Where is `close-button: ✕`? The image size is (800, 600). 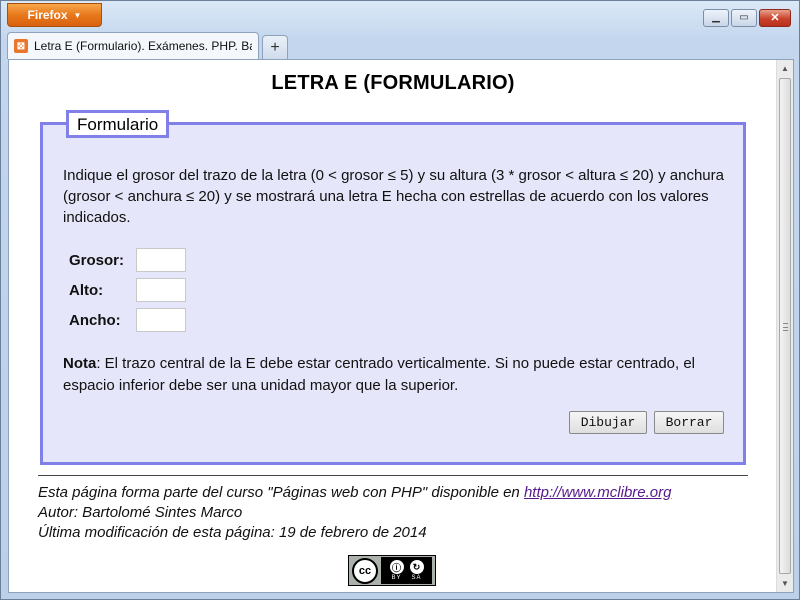 close-button: ✕ is located at coordinates (775, 18).